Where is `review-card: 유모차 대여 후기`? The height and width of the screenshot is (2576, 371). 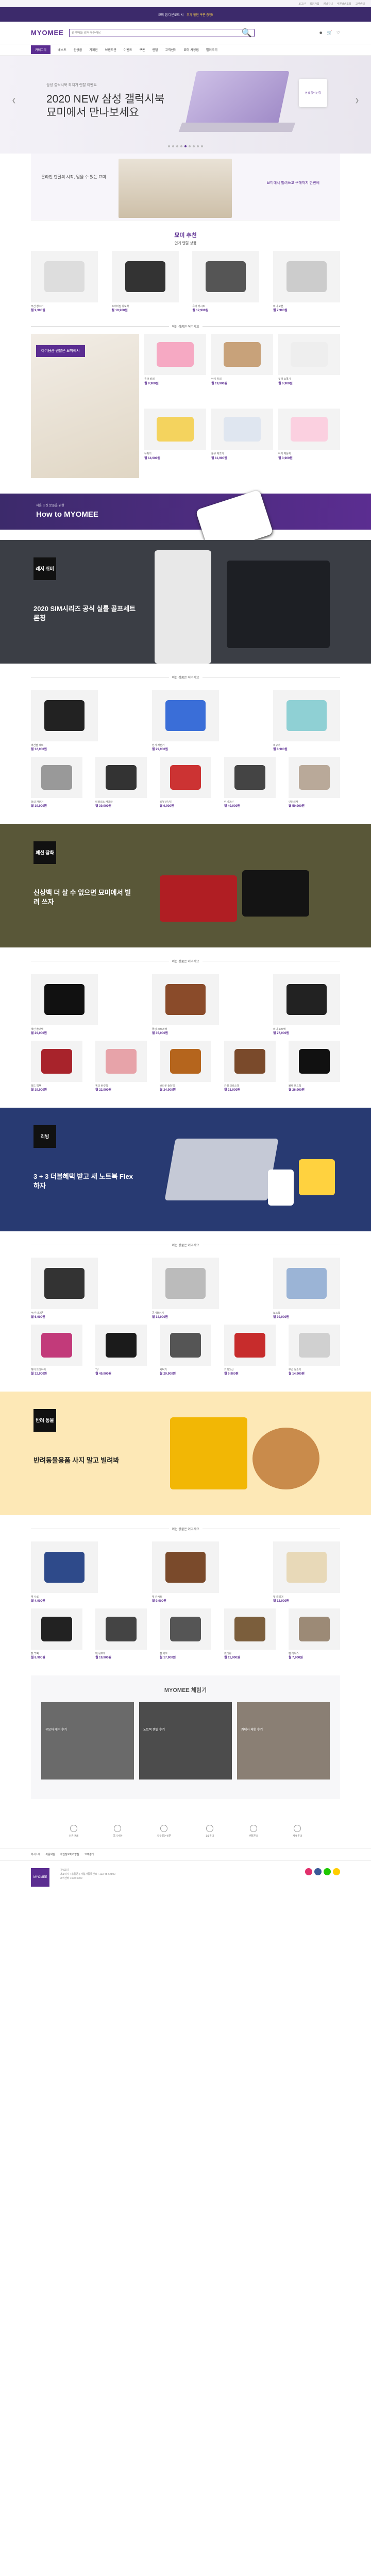
review-card: 유모차 대여 후기 is located at coordinates (87, 1741).